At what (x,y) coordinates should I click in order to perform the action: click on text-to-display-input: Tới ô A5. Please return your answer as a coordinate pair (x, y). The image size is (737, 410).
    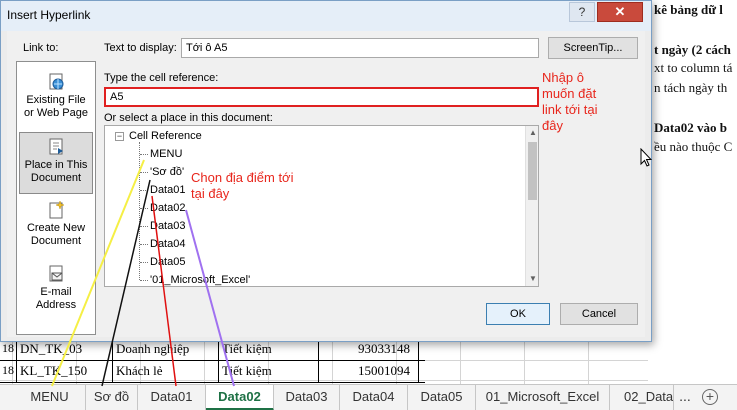
    Looking at the image, I should click on (360, 48).